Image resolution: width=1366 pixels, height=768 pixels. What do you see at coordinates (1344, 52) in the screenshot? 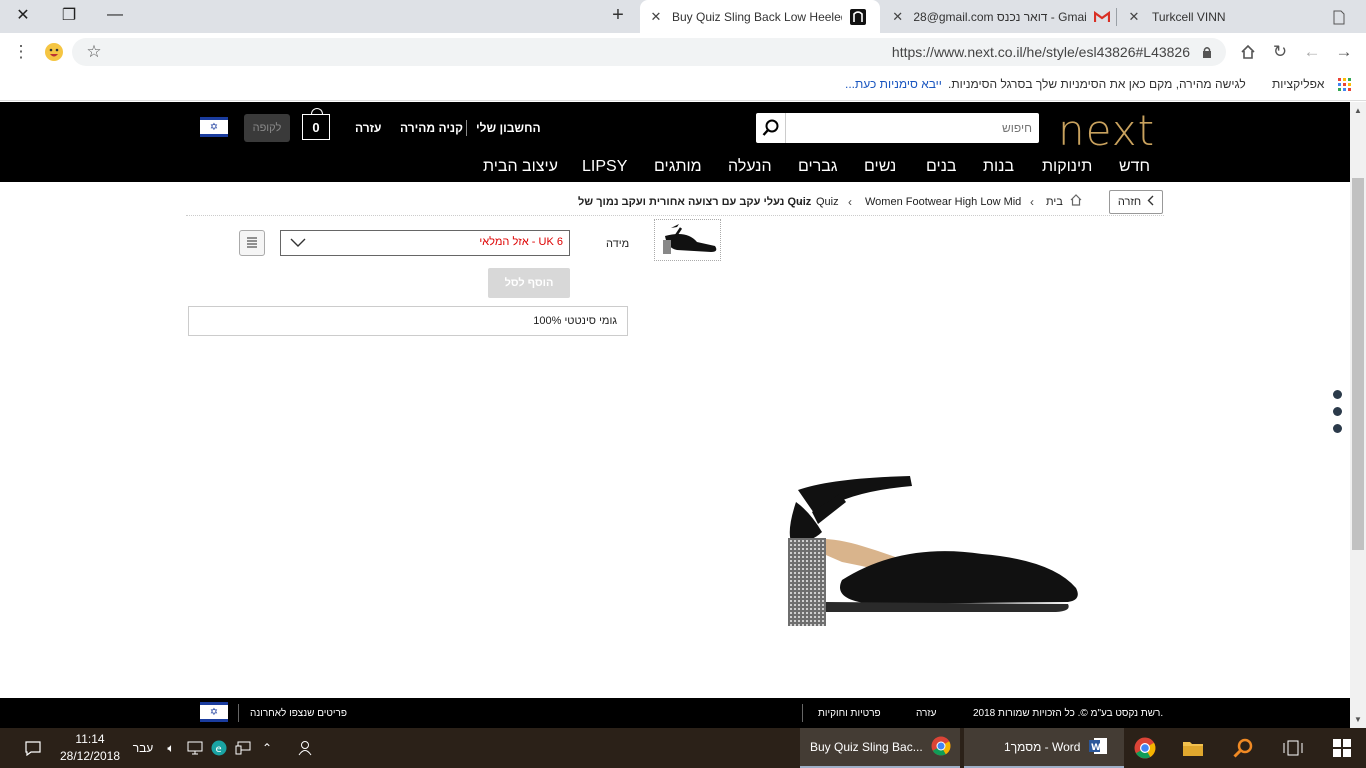
I see `back-icon: →` at bounding box center [1344, 52].